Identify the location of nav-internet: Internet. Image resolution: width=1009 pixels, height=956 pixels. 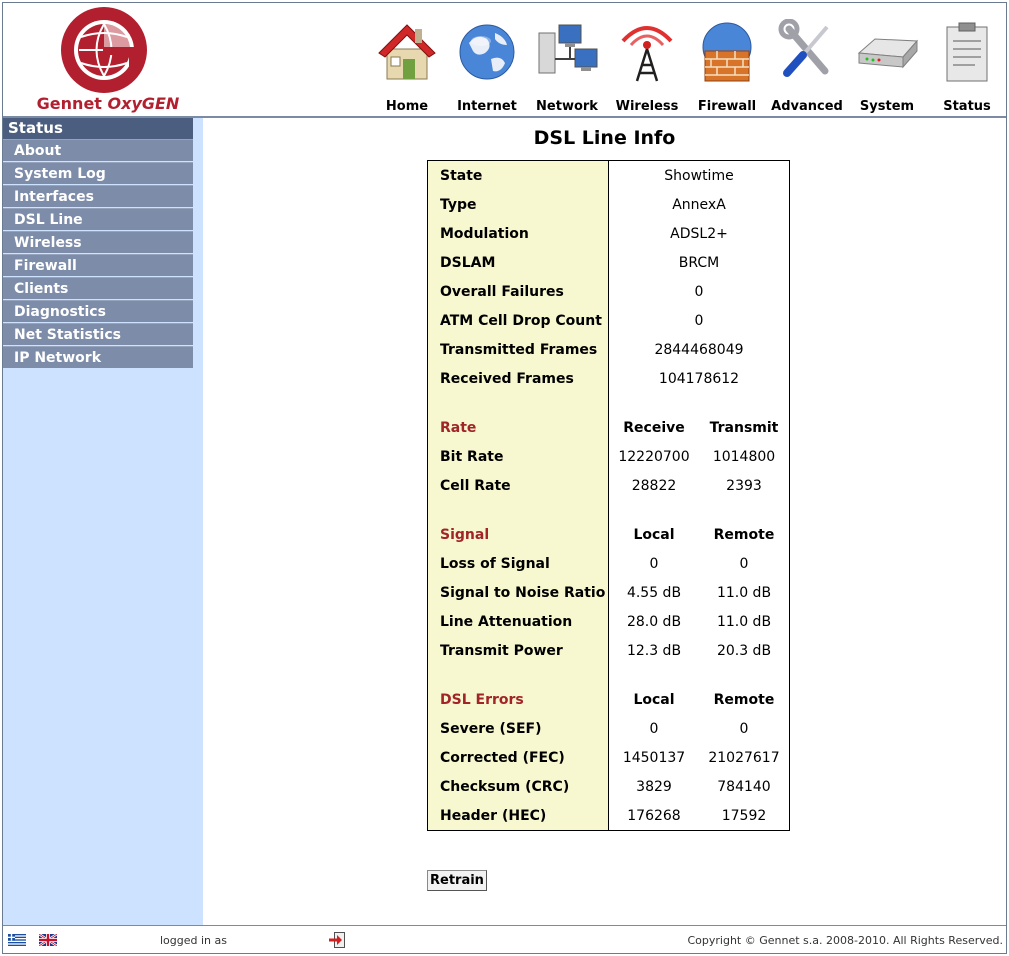
(487, 65).